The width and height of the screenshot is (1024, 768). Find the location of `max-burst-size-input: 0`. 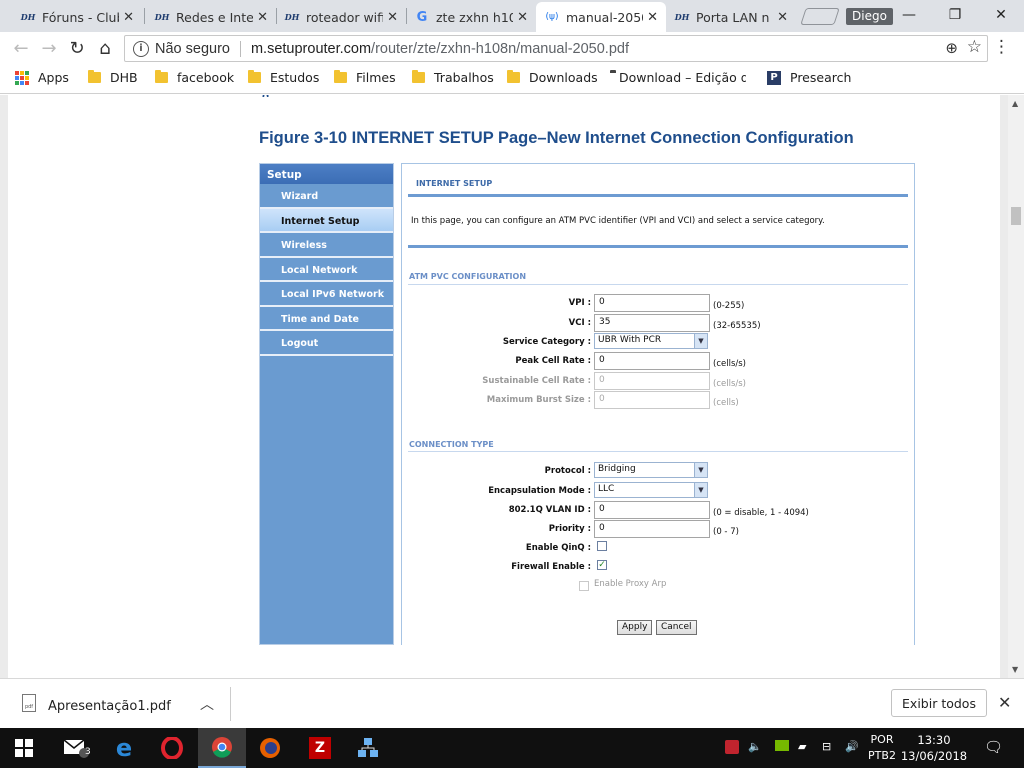

max-burst-size-input: 0 is located at coordinates (652, 400).